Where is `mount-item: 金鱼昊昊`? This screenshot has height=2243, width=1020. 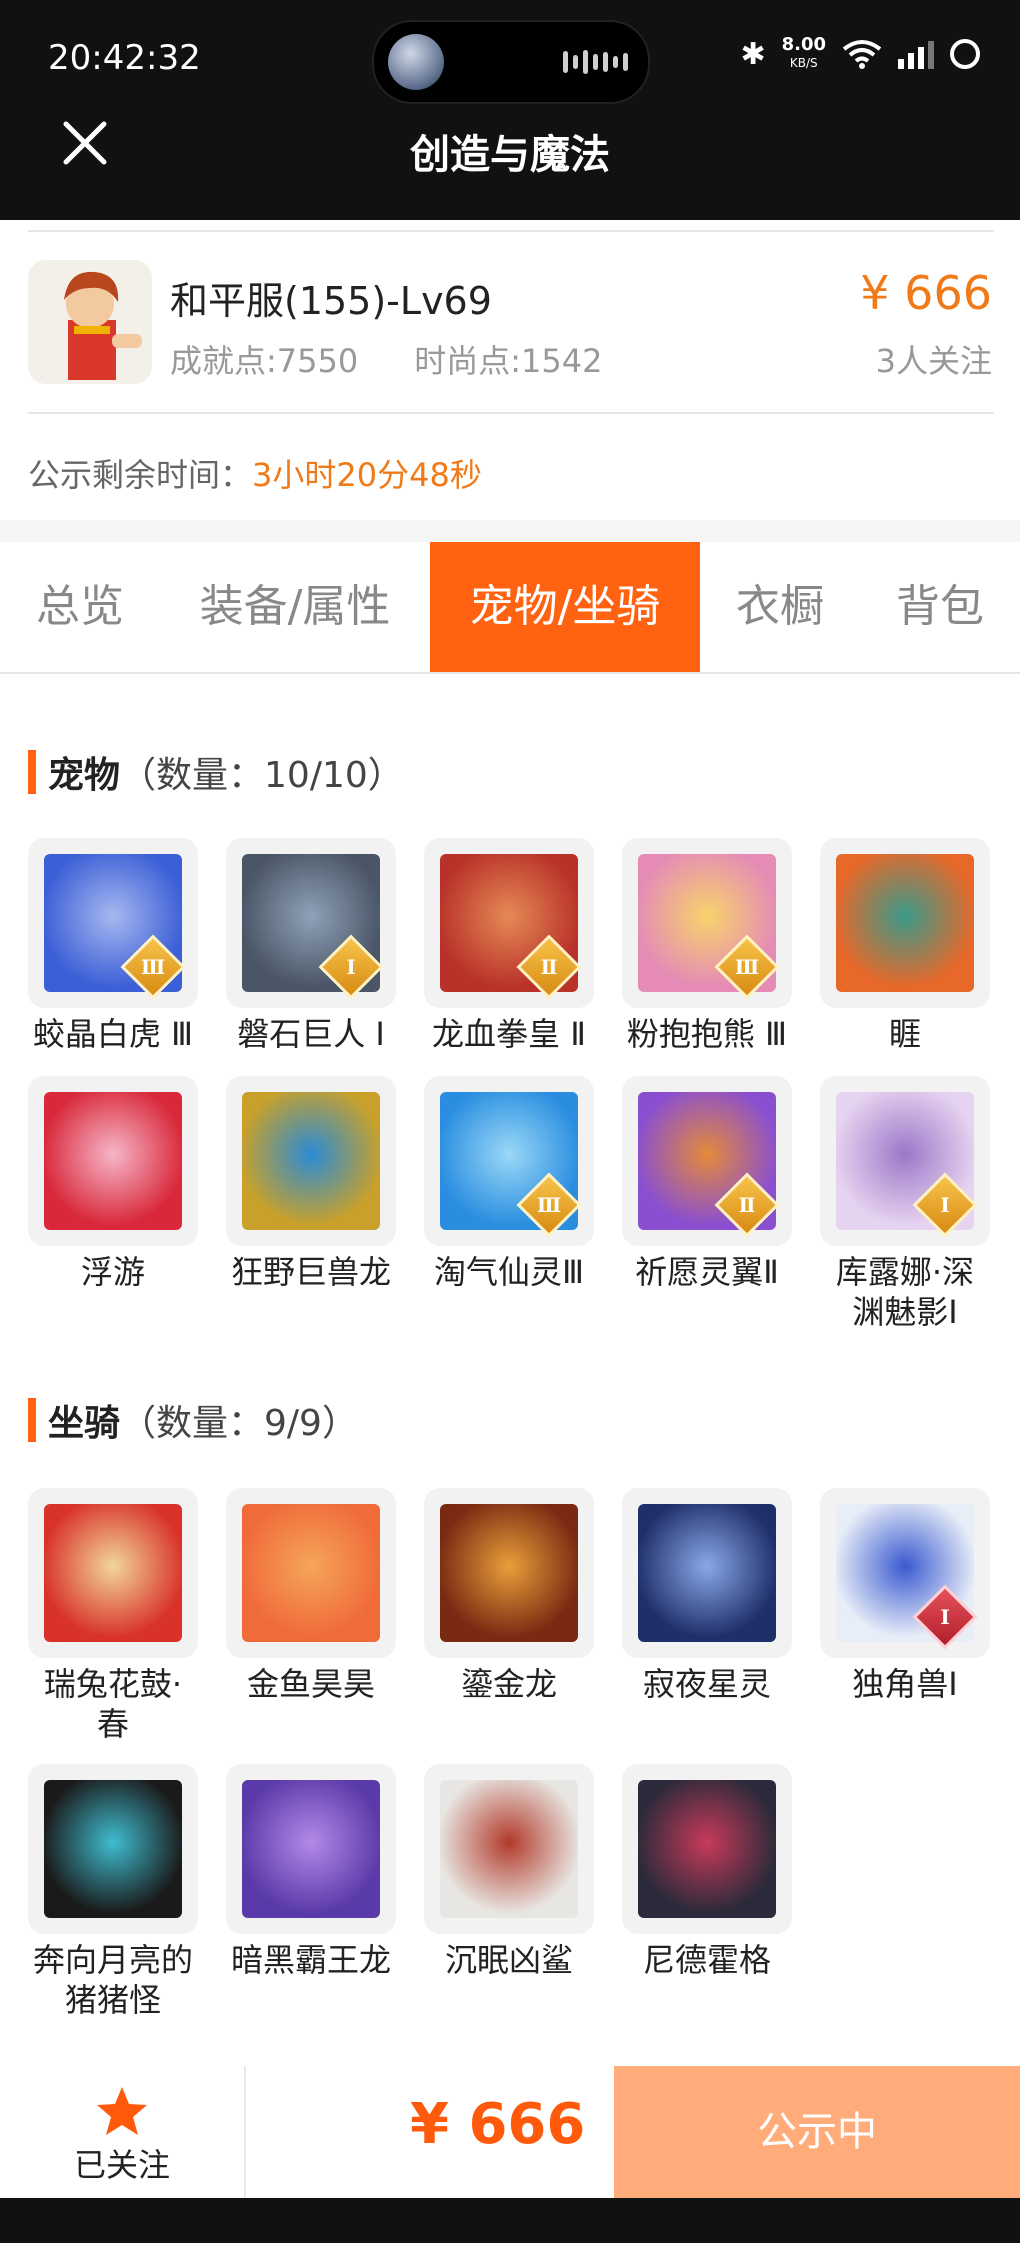 mount-item: 金鱼昊昊 is located at coordinates (311, 1596).